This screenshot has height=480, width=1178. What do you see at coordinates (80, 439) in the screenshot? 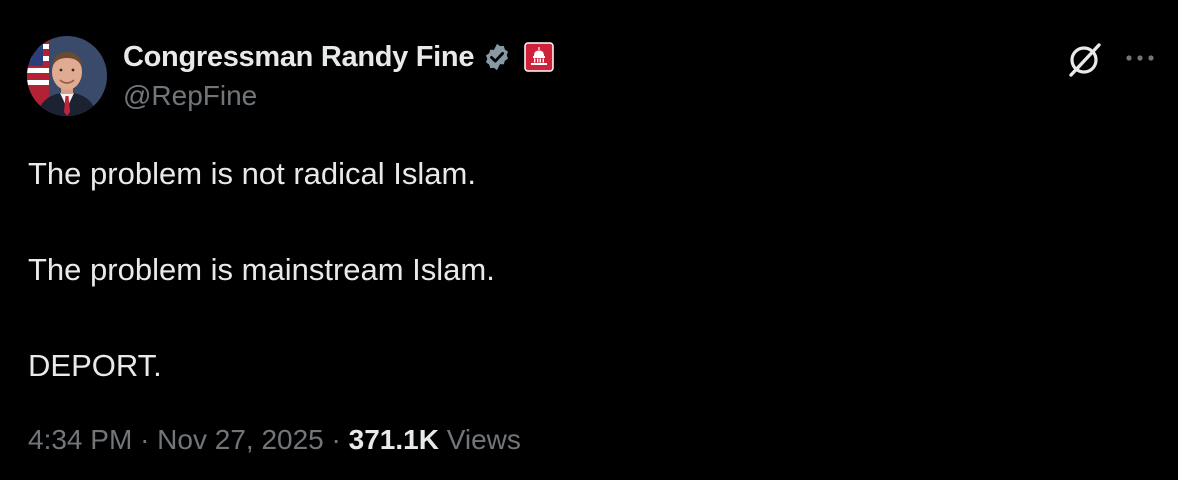
I see `tweet-time: 4:34 PM` at bounding box center [80, 439].